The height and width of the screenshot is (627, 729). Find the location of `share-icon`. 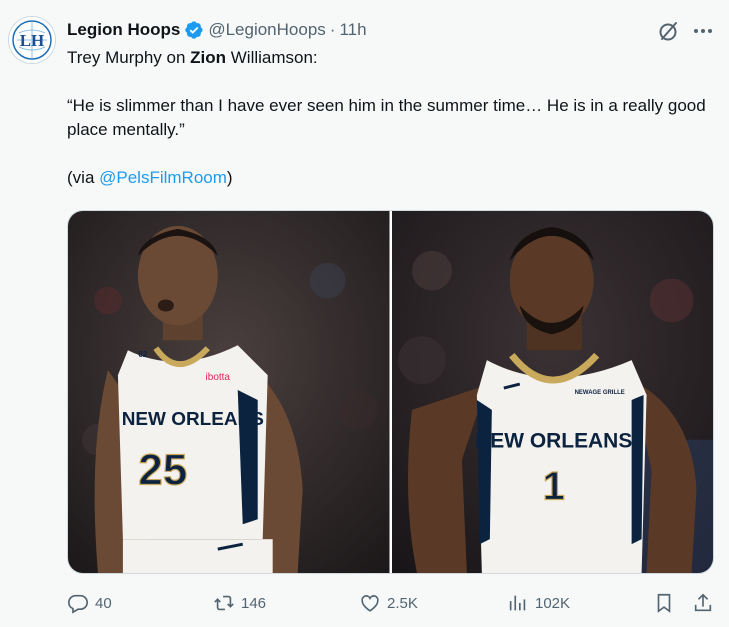

share-icon is located at coordinates (703, 602).